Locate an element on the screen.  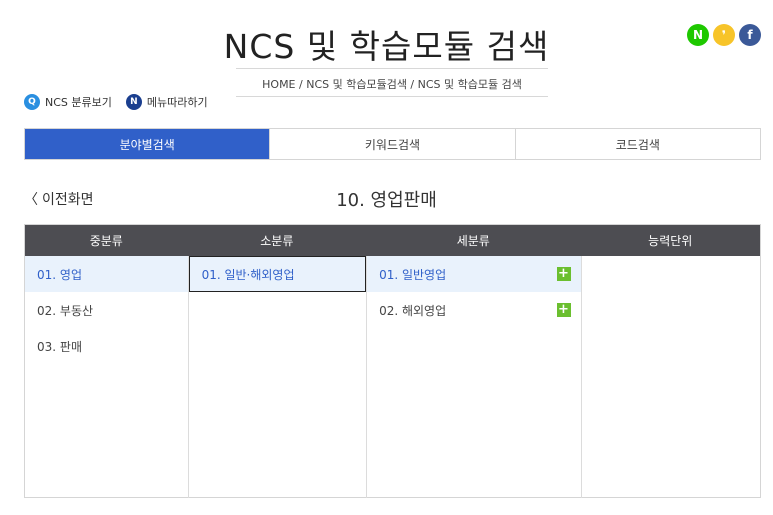
menu-follow-label: 메뉴따라하기 is located at coordinates (177, 102).